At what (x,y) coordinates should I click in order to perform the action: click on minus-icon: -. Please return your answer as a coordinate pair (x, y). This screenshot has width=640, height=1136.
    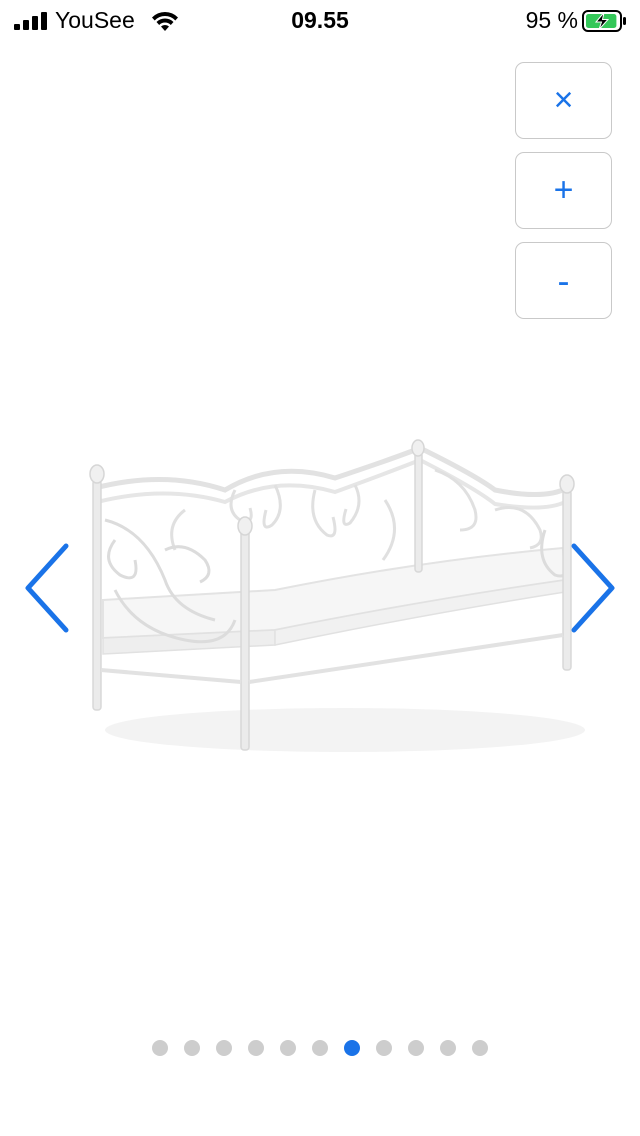
    Looking at the image, I should click on (563, 280).